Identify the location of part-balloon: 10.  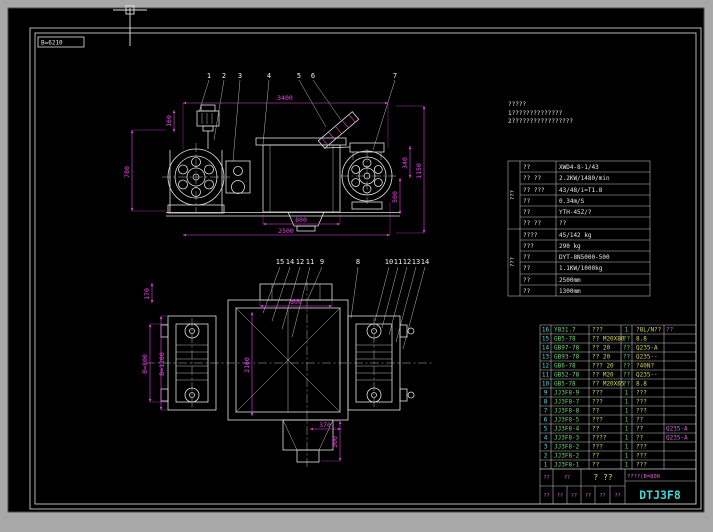
(389, 262).